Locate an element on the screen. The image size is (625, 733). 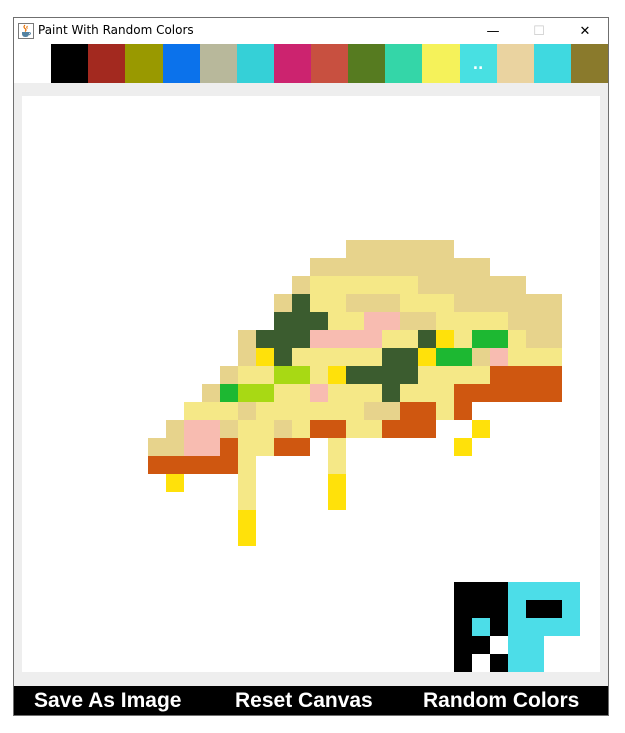
minimize-button: — is located at coordinates (493, 31).